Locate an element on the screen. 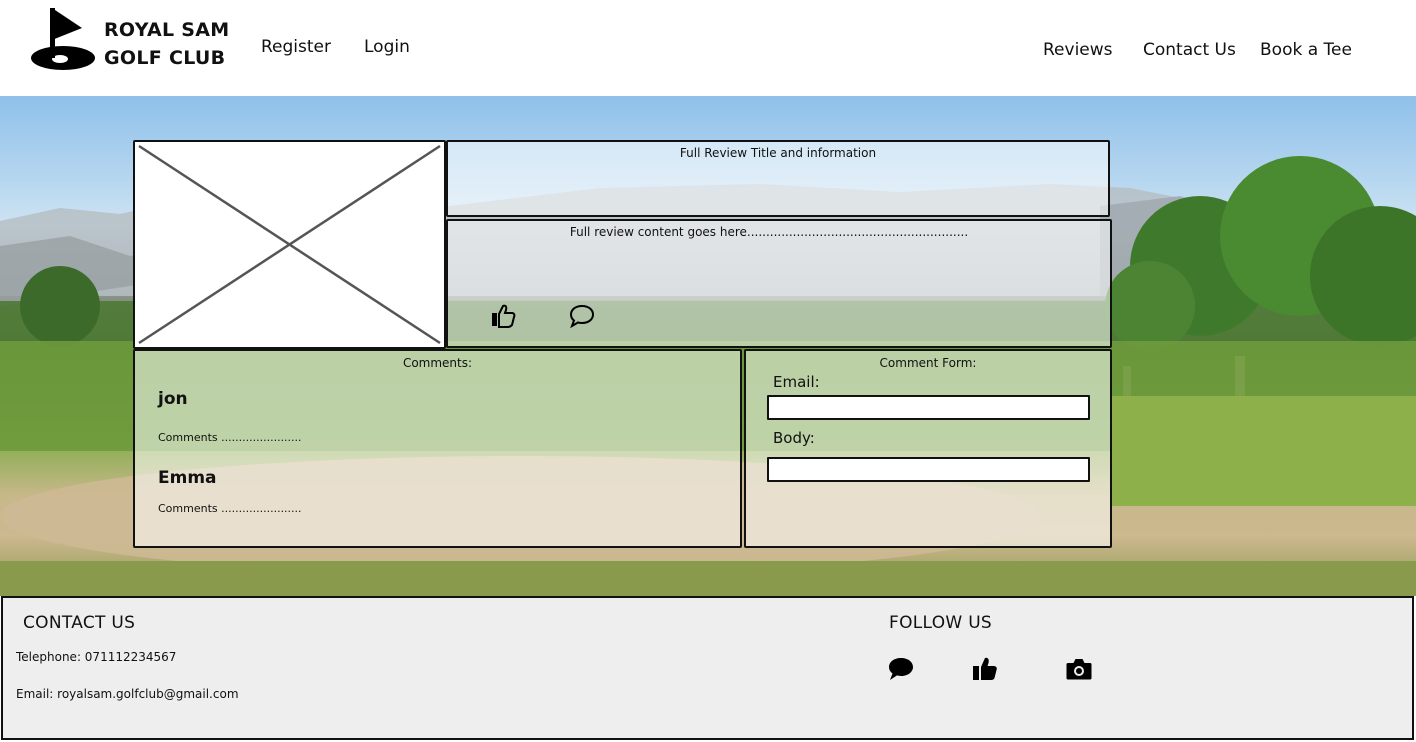 Image resolution: width=1416 pixels, height=742 pixels. brand-logo: ROYAL SAM GOLF CLUB is located at coordinates (130, 40).